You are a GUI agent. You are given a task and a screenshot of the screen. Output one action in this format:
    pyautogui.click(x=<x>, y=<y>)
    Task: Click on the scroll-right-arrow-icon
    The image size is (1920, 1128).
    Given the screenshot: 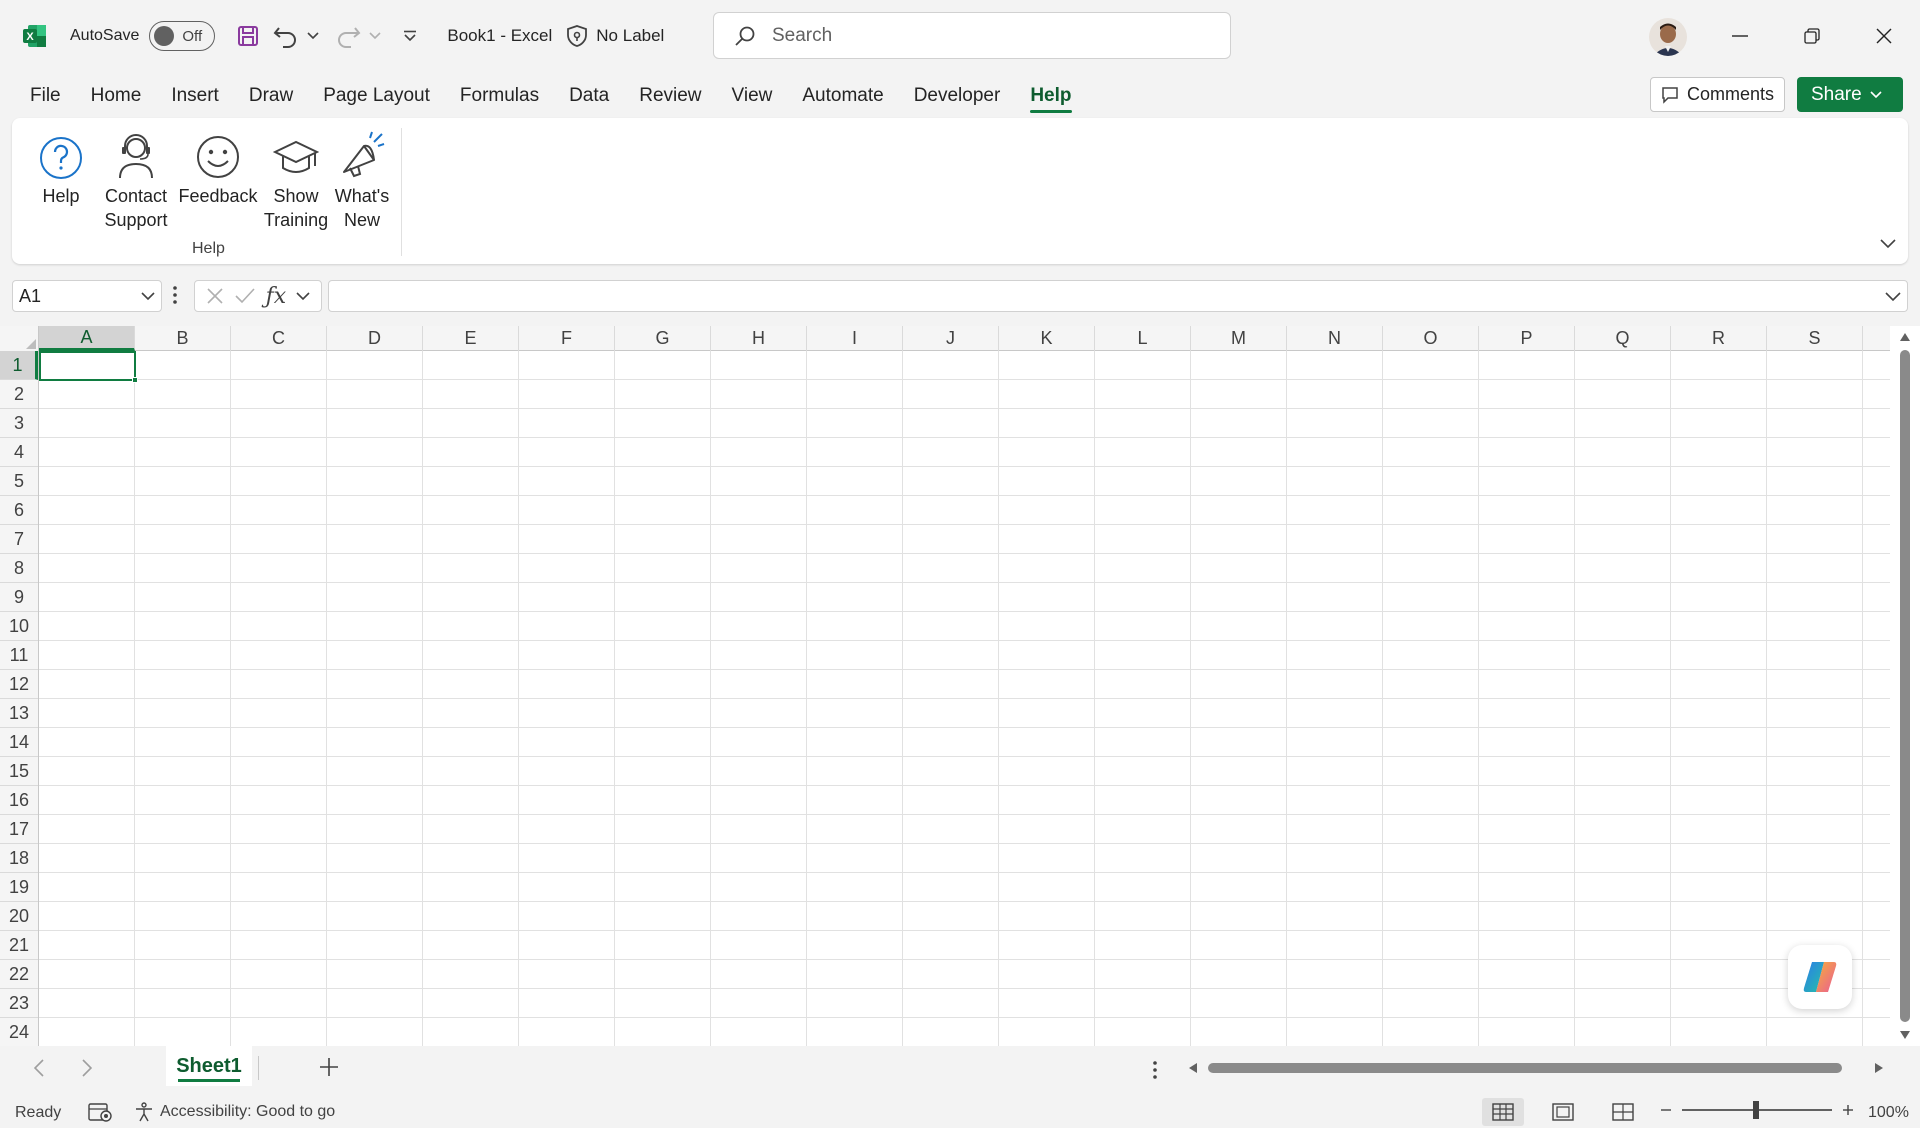 What is the action you would take?
    pyautogui.click(x=1879, y=1068)
    